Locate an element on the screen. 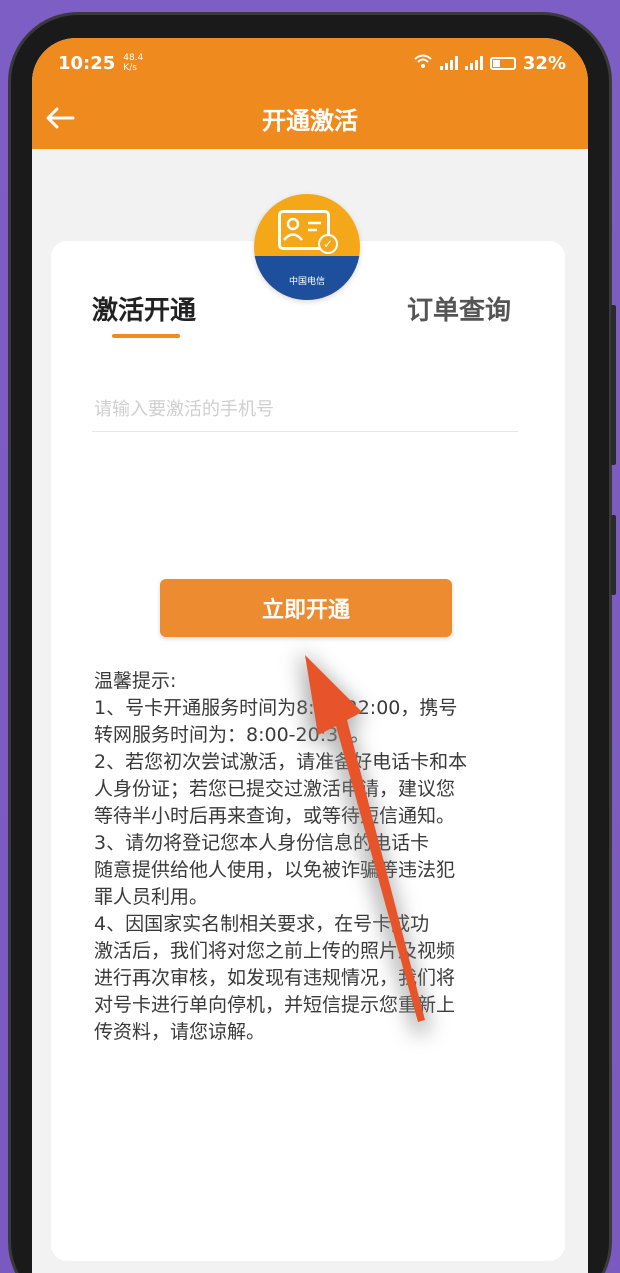 This screenshot has width=620, height=1273. tips-line: 3、请勿将登记您本人身份信息的电话卡 is located at coordinates (262, 843).